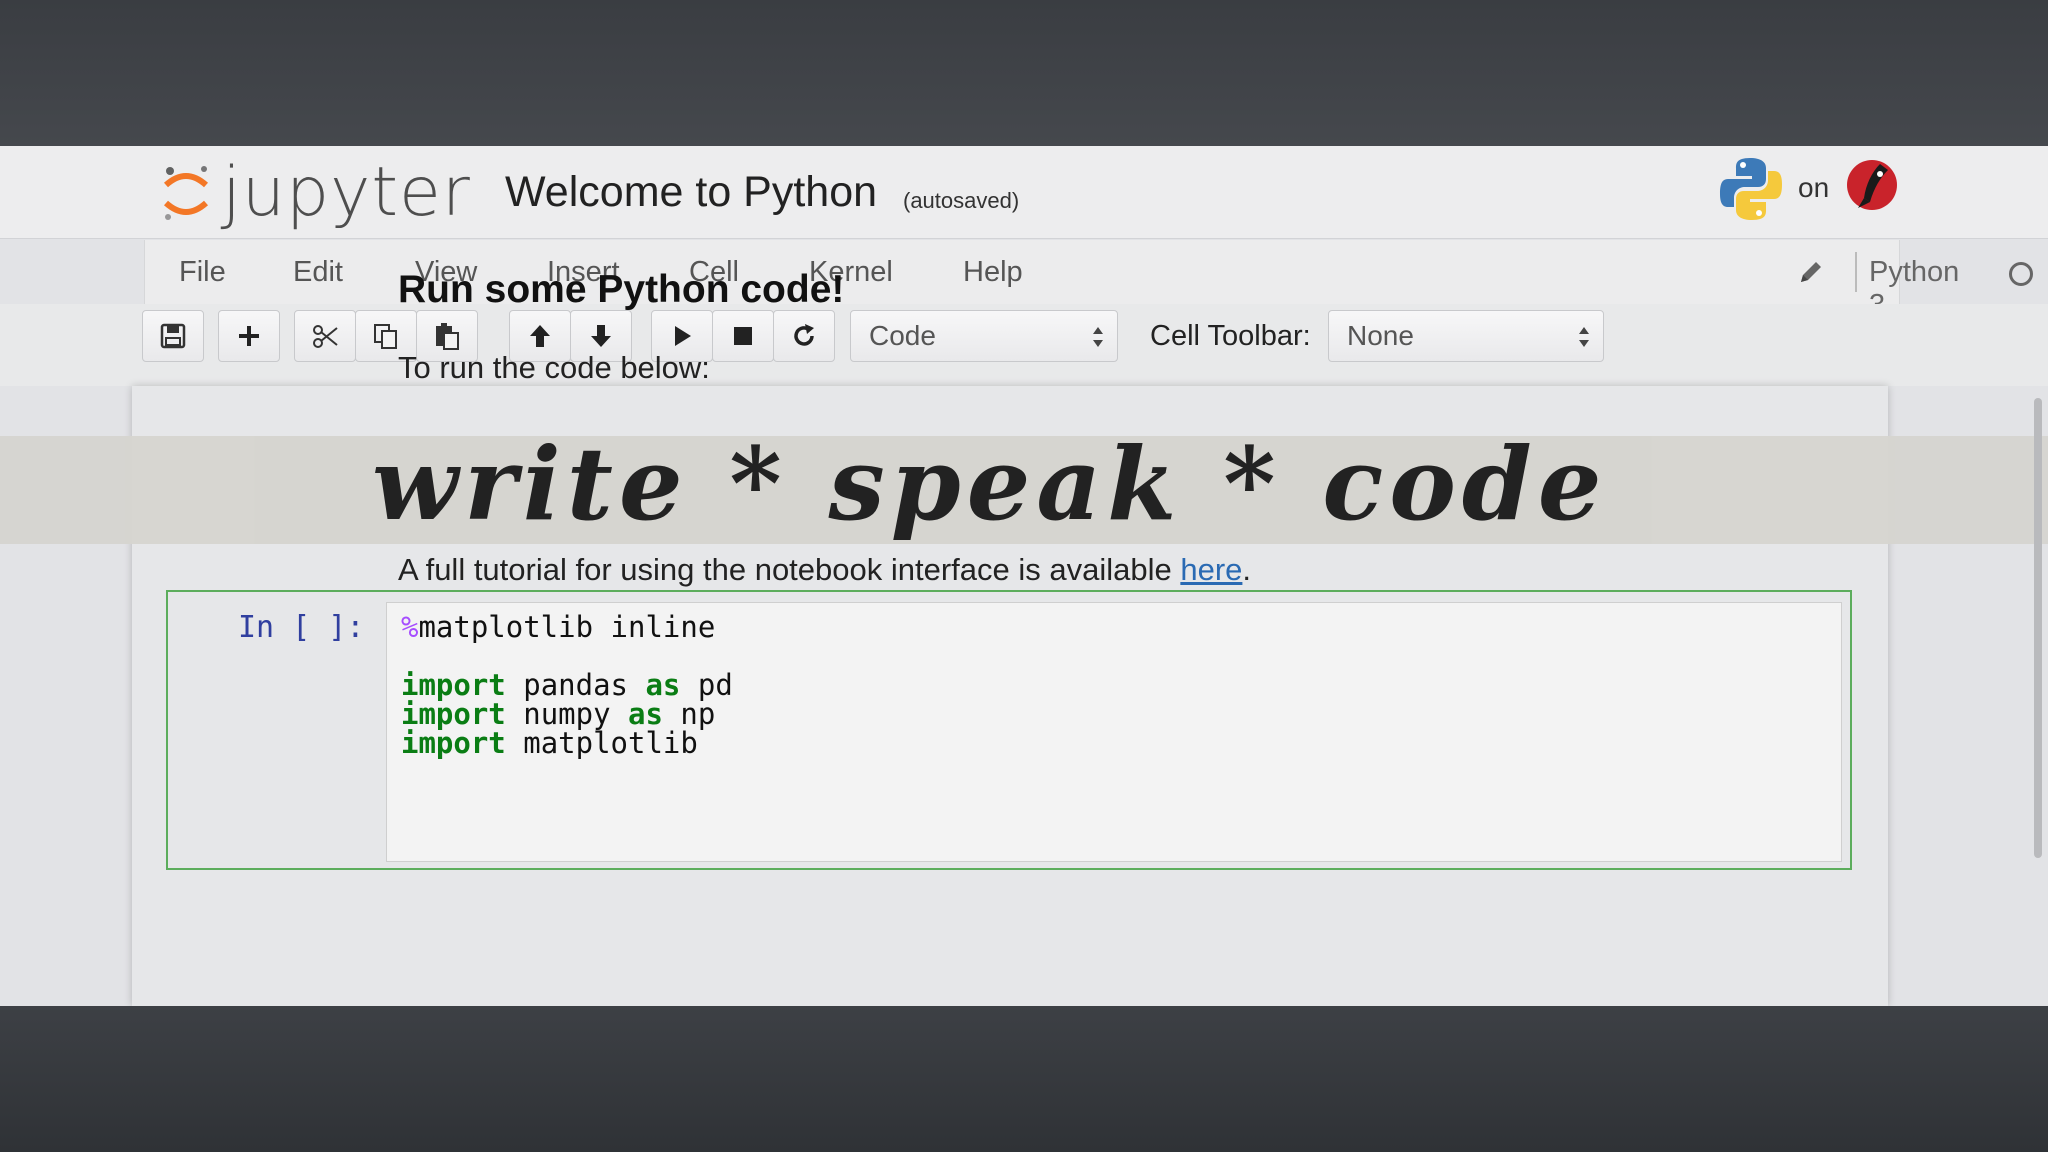  I want to click on python-logo-icon, so click(1751, 189).